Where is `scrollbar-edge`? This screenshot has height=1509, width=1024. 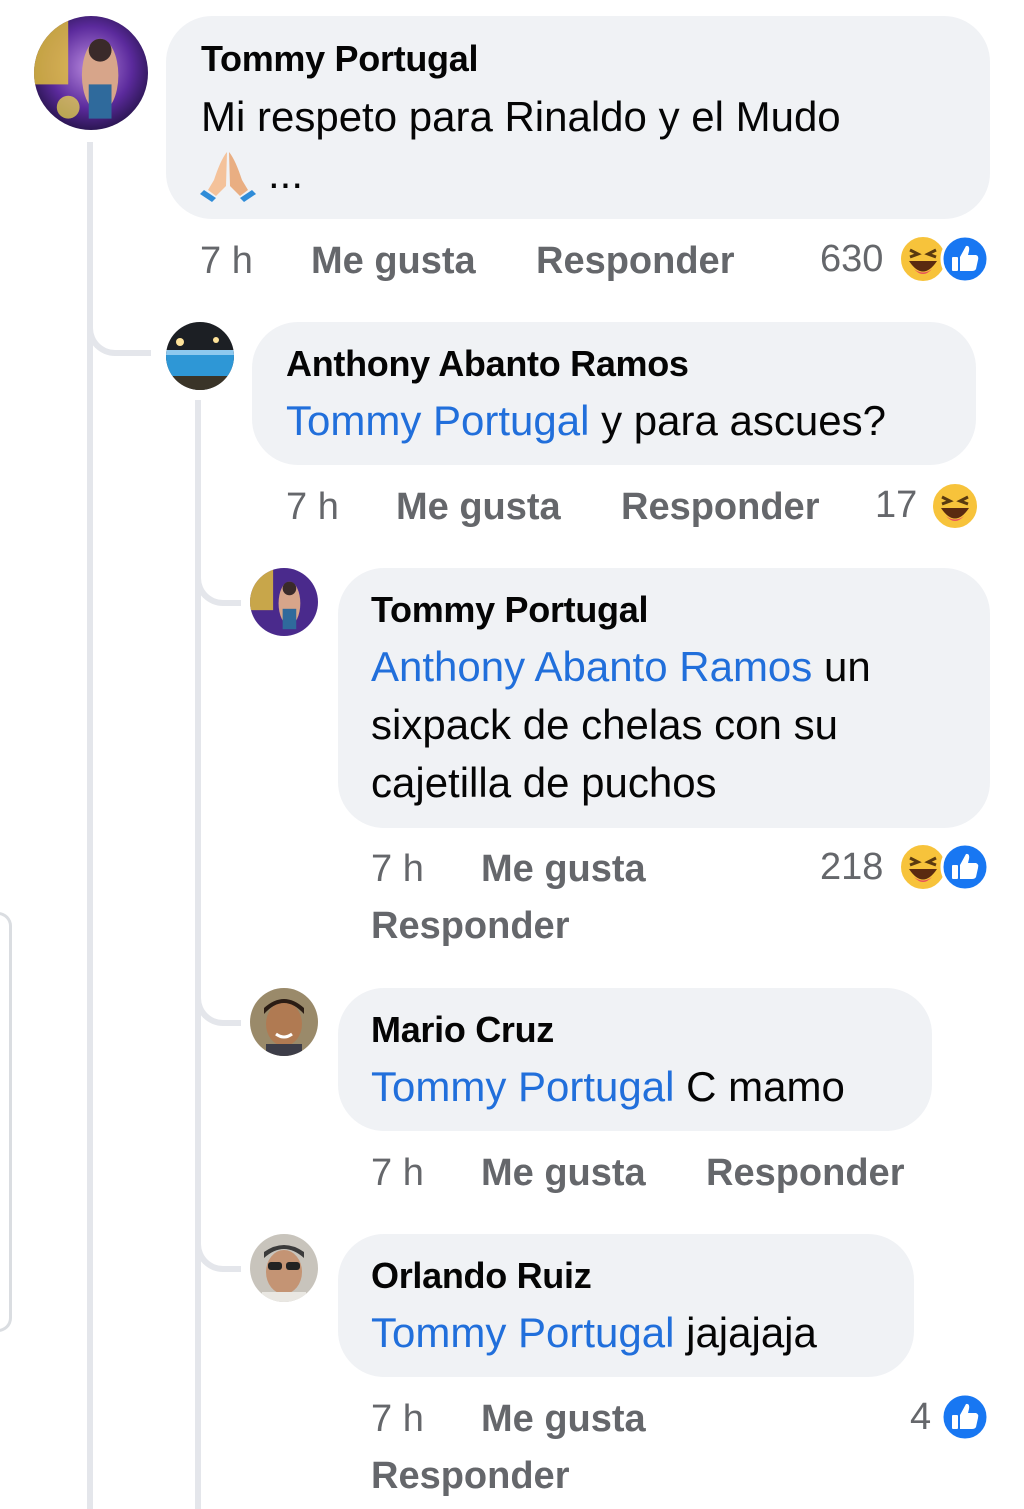
scrollbar-edge is located at coordinates (6, 1122).